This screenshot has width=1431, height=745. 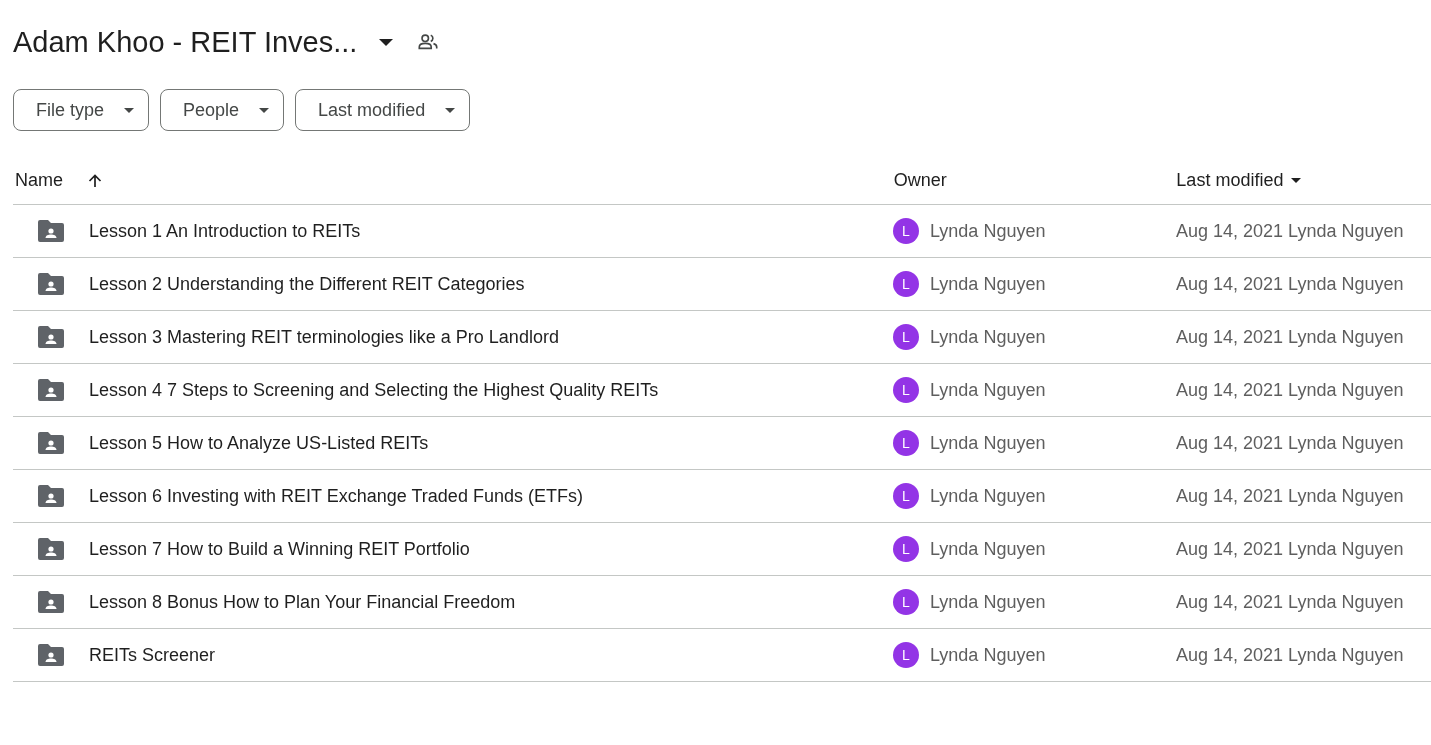 What do you see at coordinates (39, 180) in the screenshot?
I see `column-header: Name` at bounding box center [39, 180].